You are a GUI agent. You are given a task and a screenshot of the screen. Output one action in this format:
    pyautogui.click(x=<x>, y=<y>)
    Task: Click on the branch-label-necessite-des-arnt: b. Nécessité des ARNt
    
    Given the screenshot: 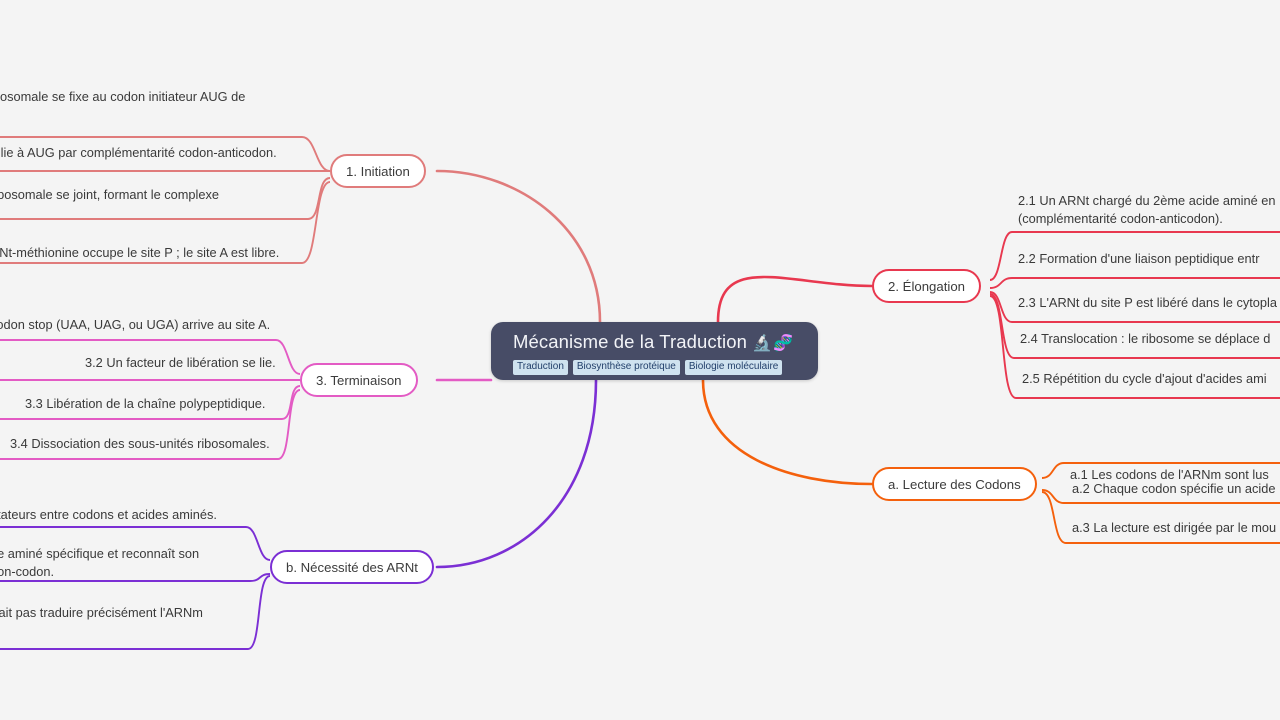 What is the action you would take?
    pyautogui.click(x=352, y=567)
    